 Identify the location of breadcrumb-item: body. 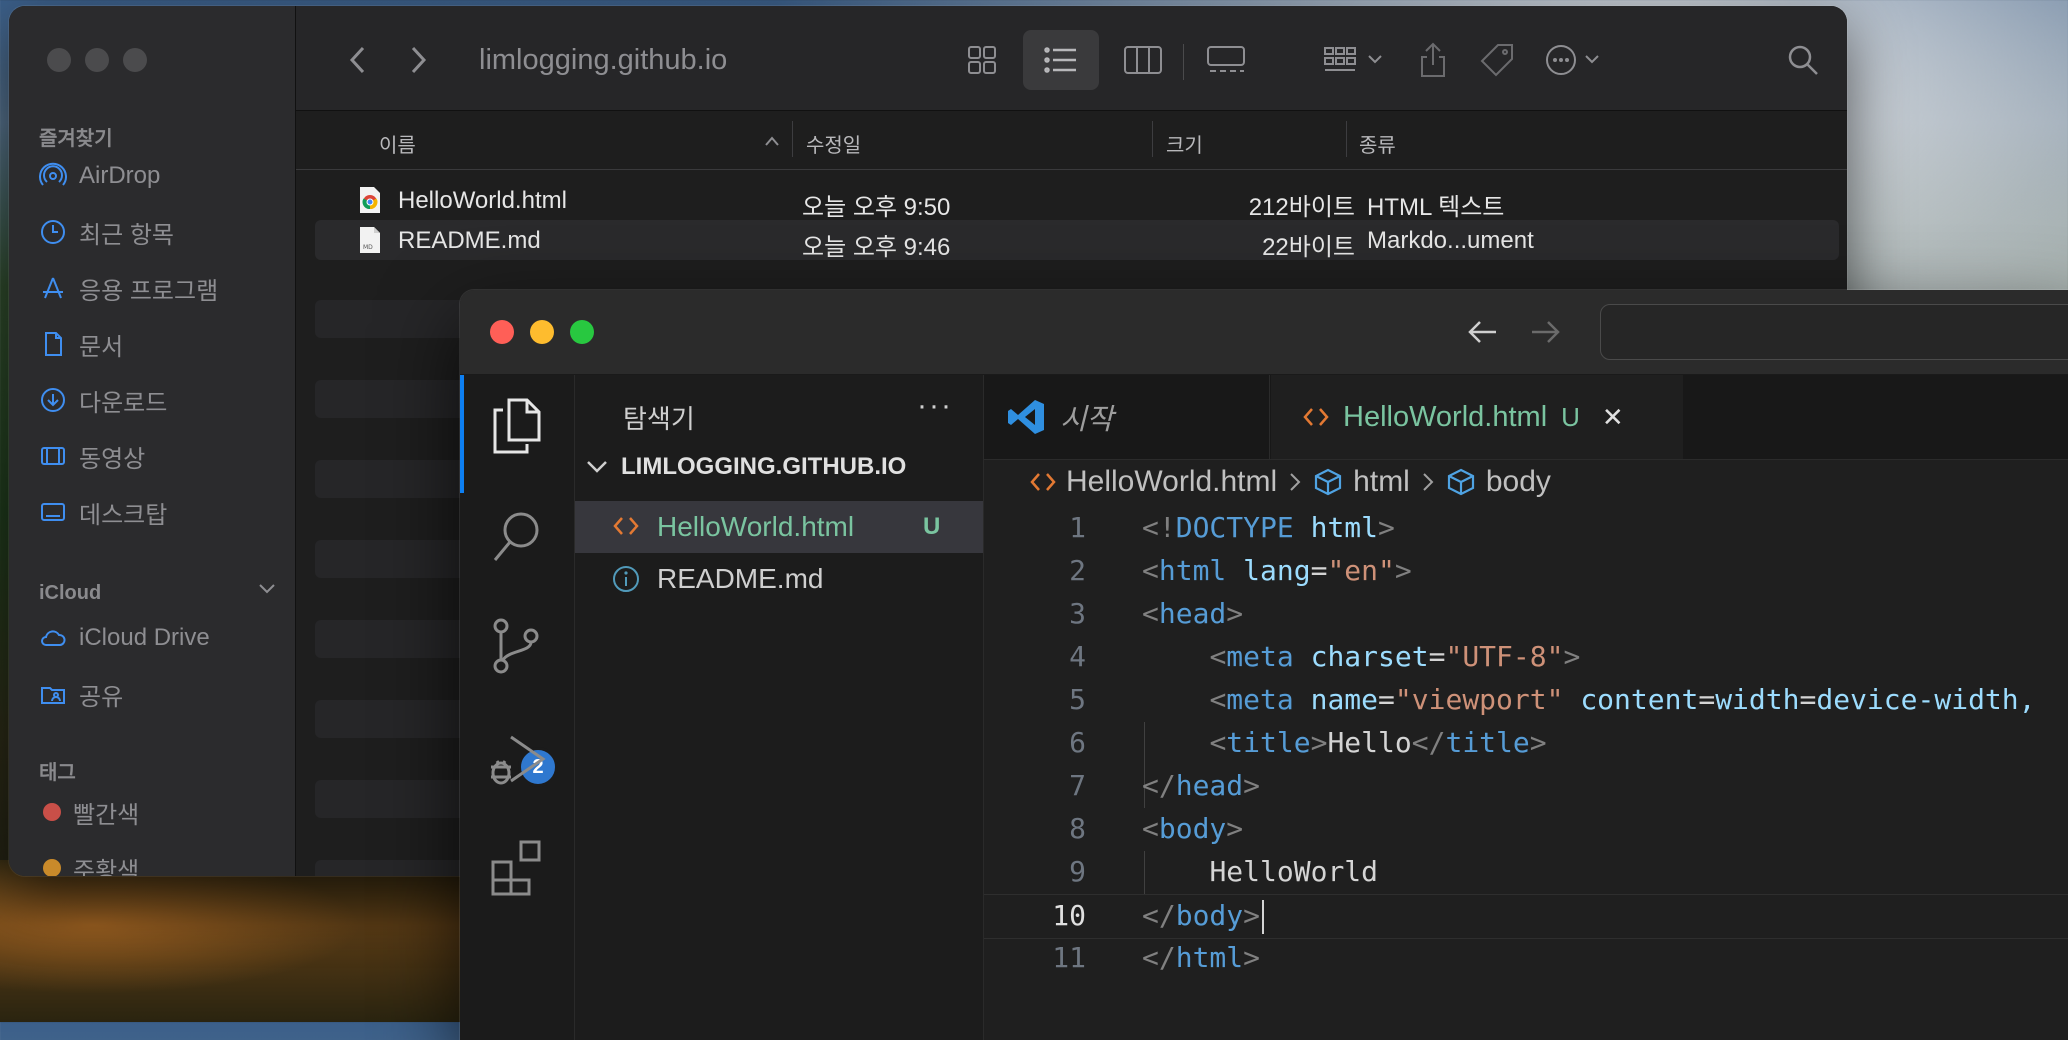
(1518, 482).